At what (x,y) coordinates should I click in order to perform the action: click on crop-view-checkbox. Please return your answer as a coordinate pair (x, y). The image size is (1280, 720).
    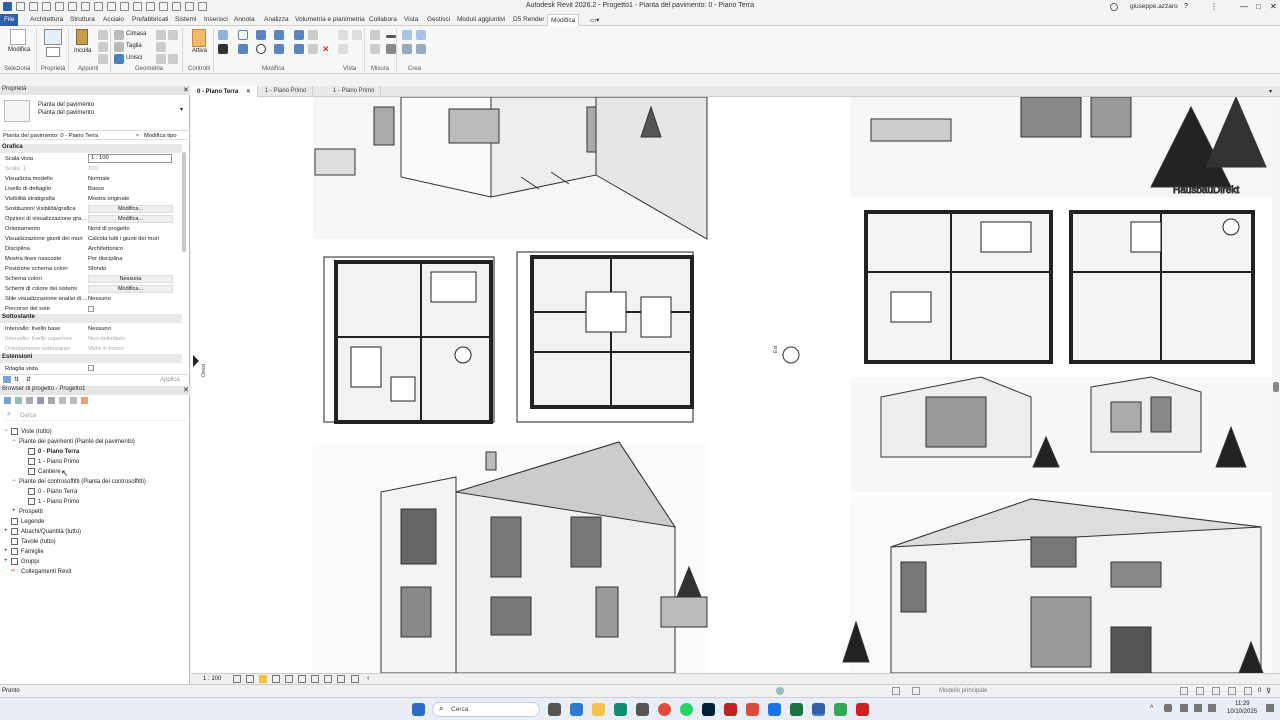
    Looking at the image, I should click on (91, 368).